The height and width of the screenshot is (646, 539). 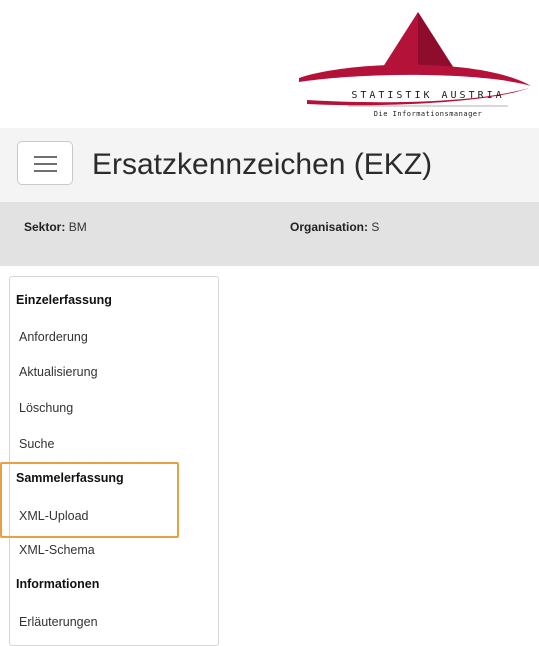 What do you see at coordinates (269, 234) in the screenshot?
I see `context-info-bar: Sektor: BM Organisation: S` at bounding box center [269, 234].